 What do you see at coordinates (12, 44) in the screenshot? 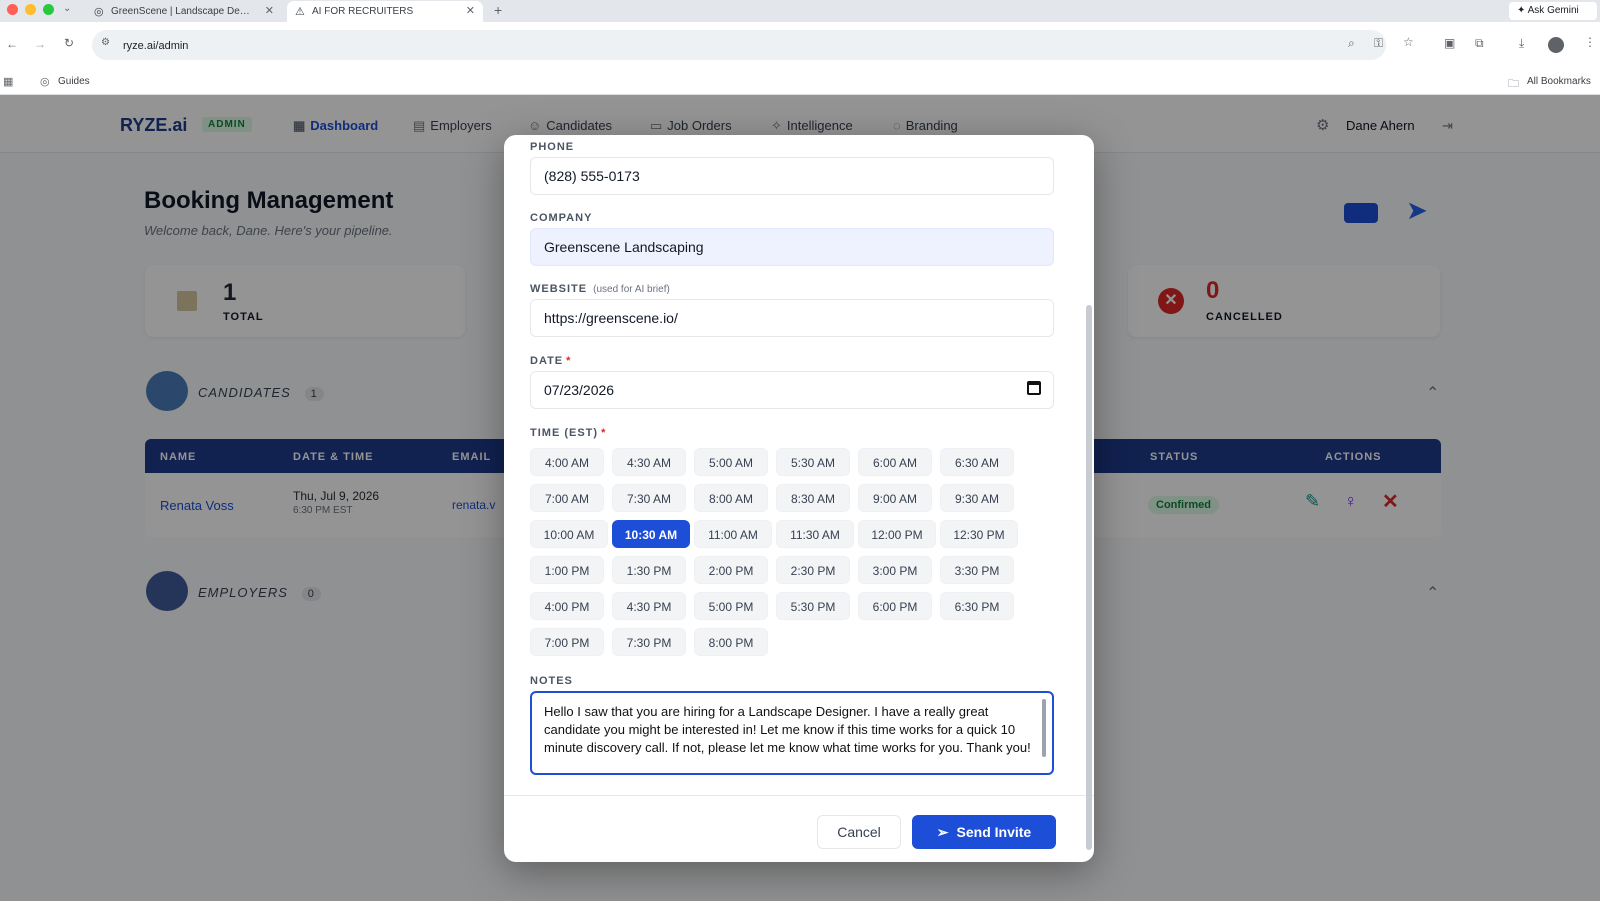
I see `back-icon: ←` at bounding box center [12, 44].